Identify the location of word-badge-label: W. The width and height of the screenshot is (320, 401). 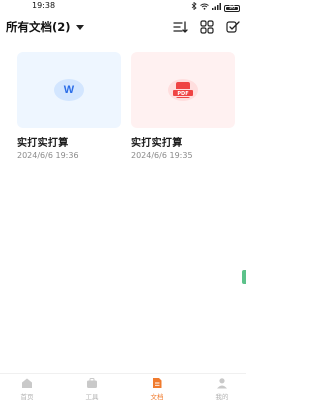
(69, 90).